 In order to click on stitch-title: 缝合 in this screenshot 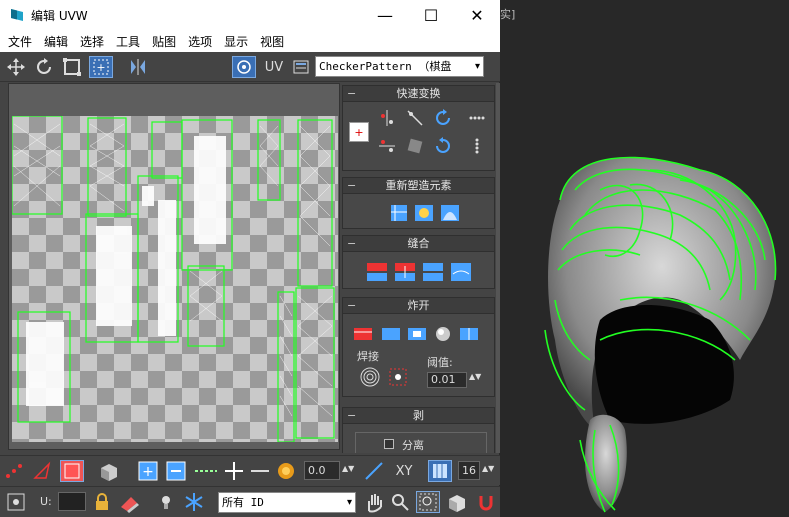, I will do `click(418, 243)`.